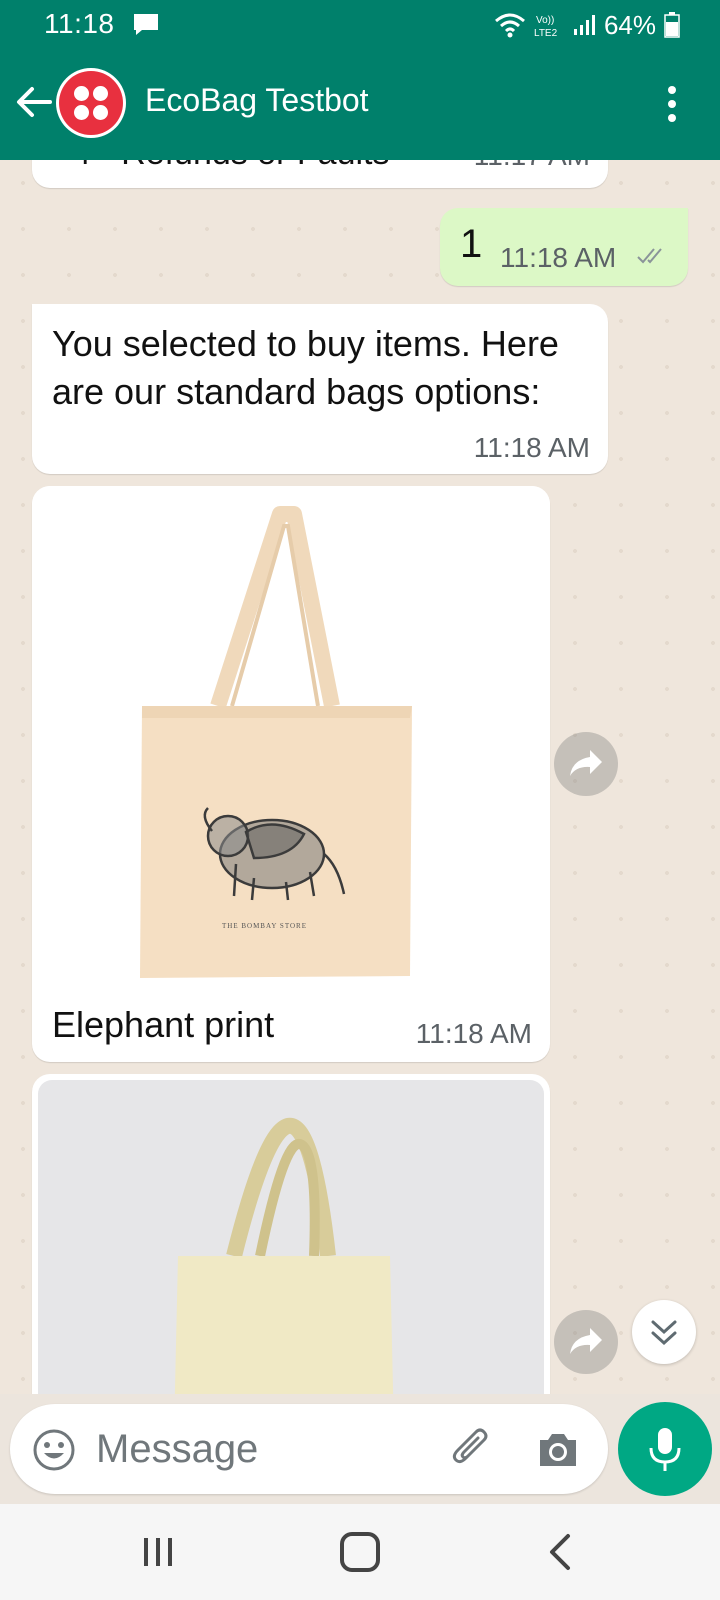 This screenshot has height=1600, width=720. I want to click on volte-icon: Vo)) LTE2, so click(546, 26).